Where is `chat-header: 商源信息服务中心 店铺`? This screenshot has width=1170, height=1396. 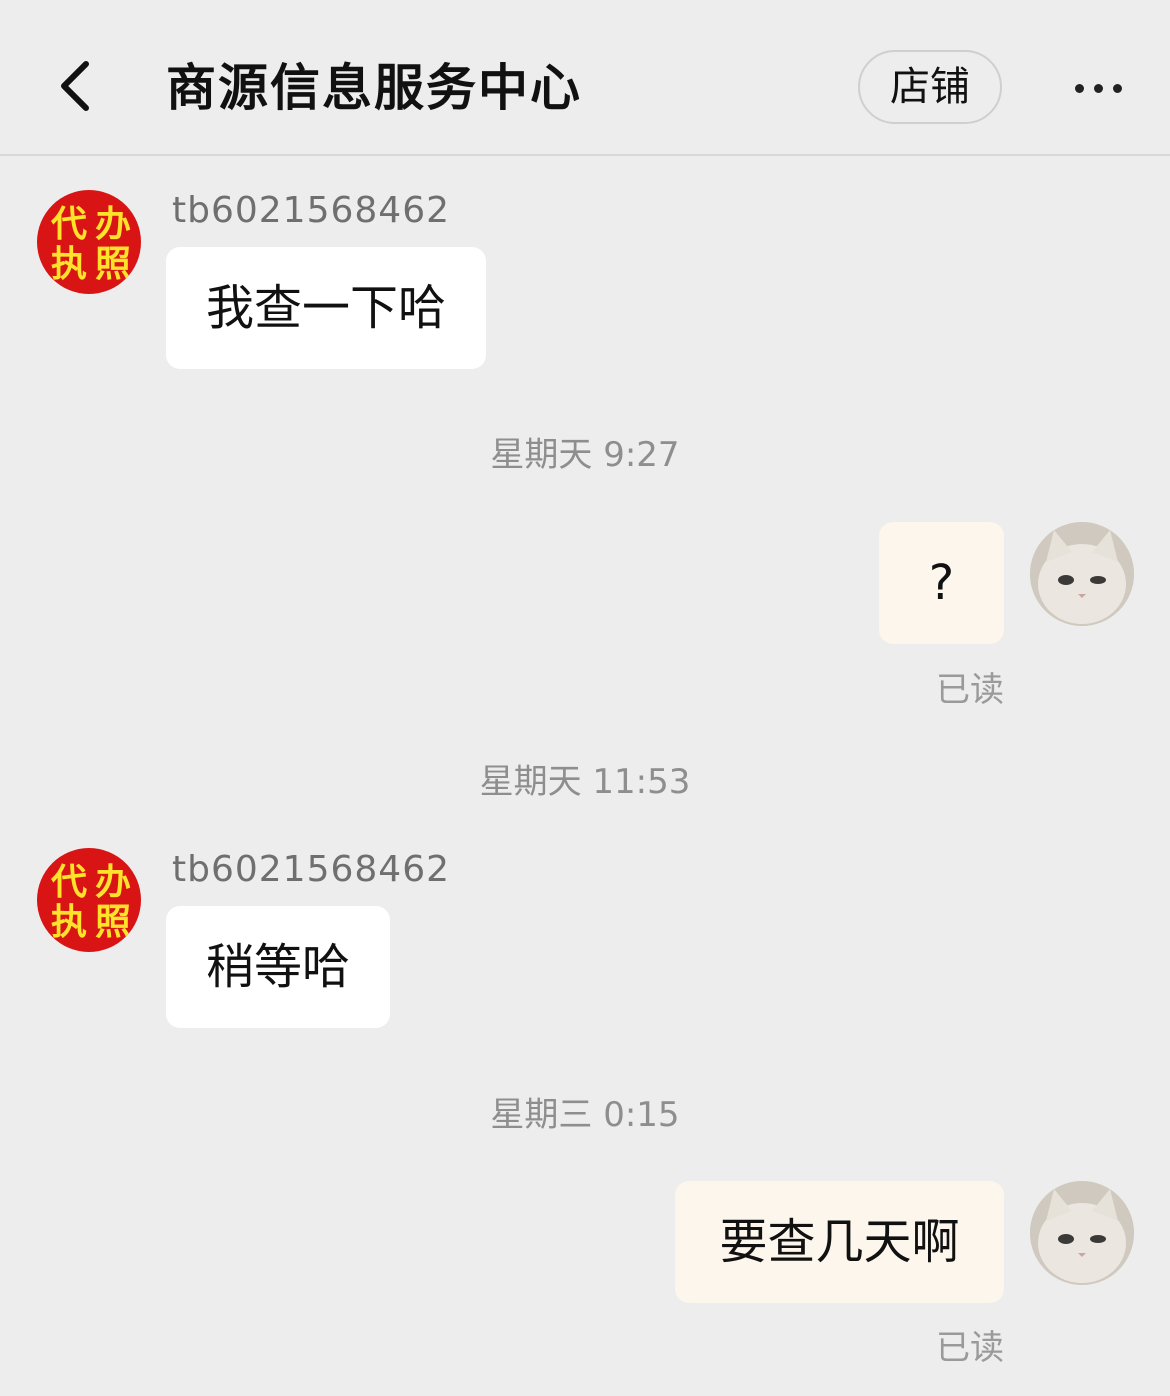
chat-header: 商源信息服务中心 店铺 is located at coordinates (585, 78).